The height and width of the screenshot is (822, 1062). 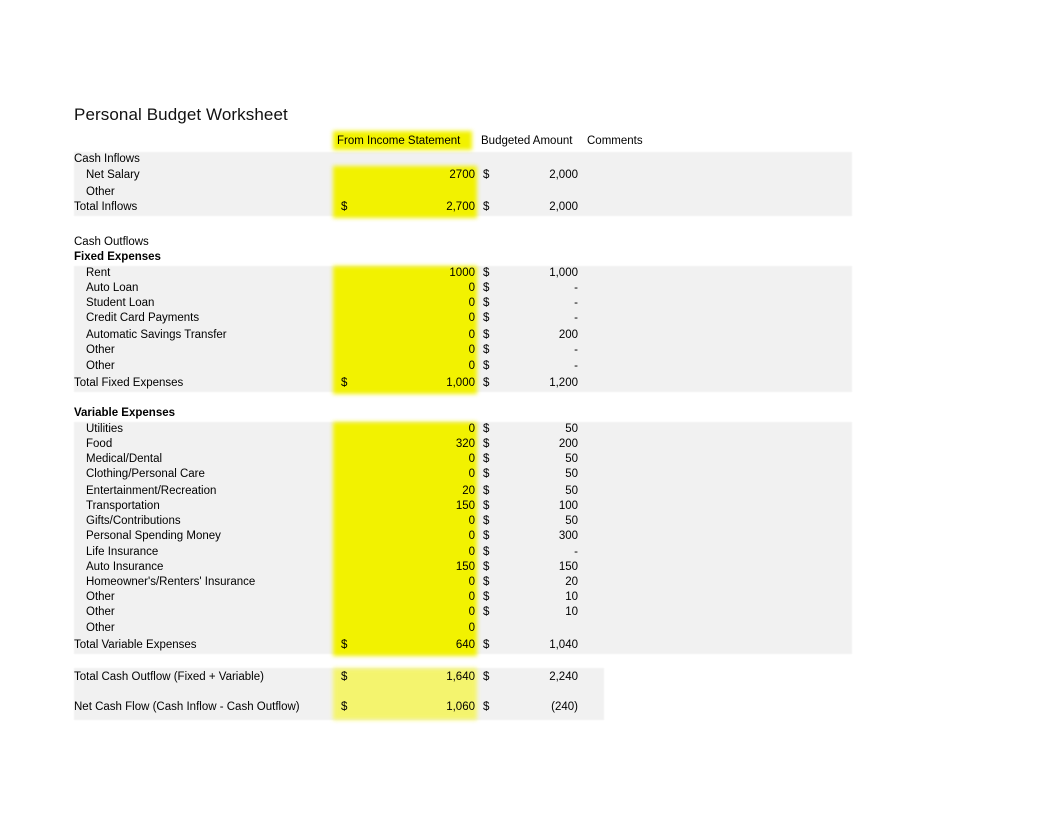 I want to click on table-row-total: Total Variable Expenses $ 640 $ 1,040, so click(x=531, y=645).